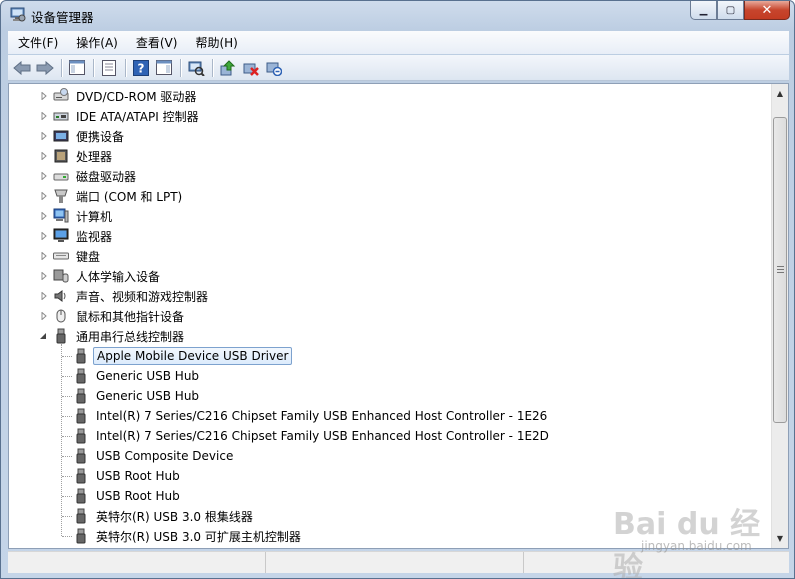 The image size is (795, 579). I want to click on device-category-keyboard: 键盘, so click(78, 256).